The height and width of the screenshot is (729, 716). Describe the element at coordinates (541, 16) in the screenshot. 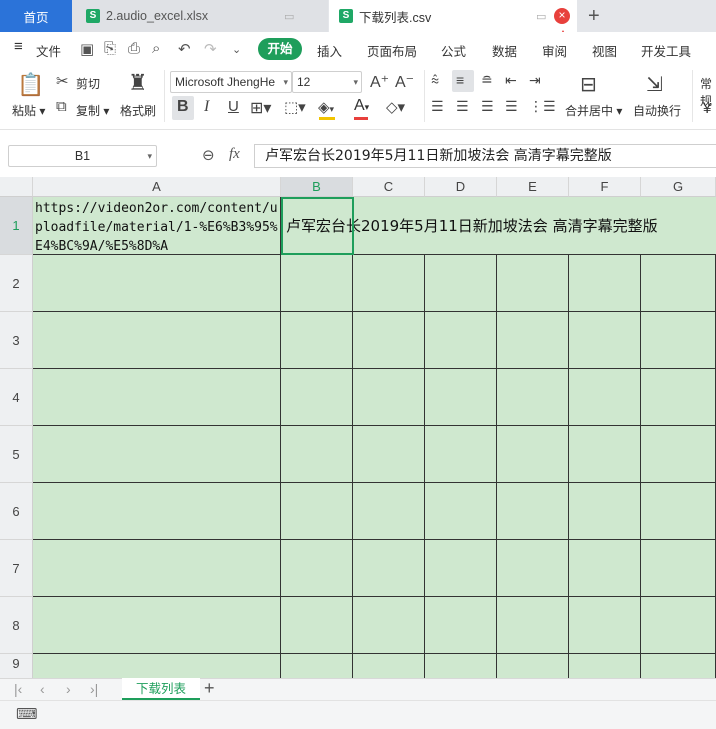

I see `pin-icon: ▭` at that location.